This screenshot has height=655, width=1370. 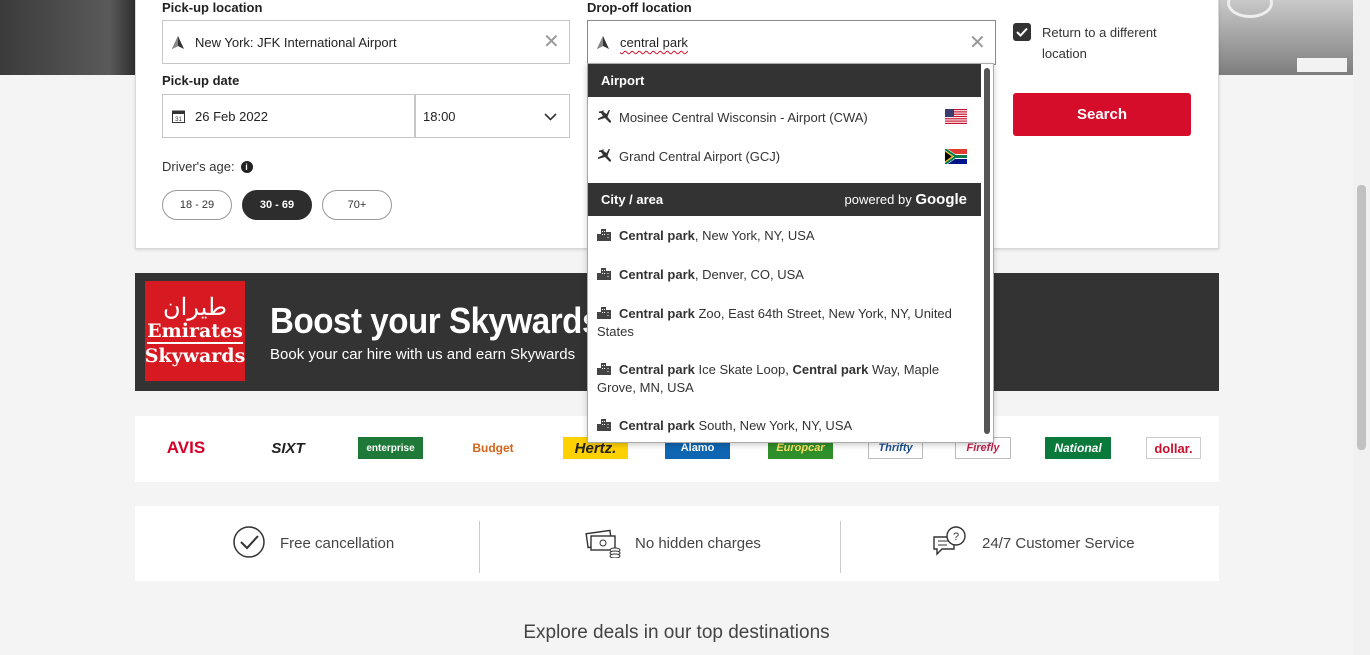 I want to click on calendar-icon: 31, so click(x=178, y=116).